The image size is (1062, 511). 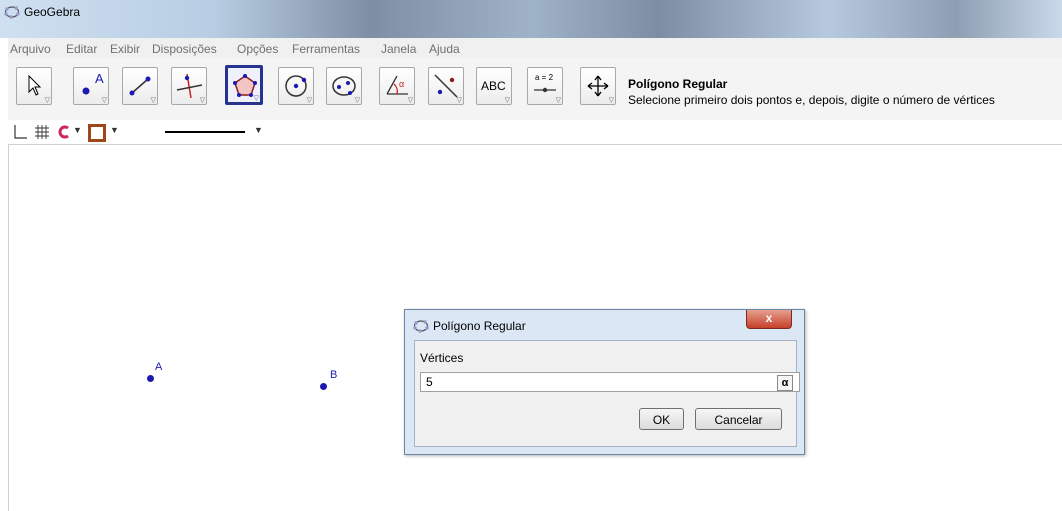 I want to click on line-tool-button: ▽, so click(x=140, y=86).